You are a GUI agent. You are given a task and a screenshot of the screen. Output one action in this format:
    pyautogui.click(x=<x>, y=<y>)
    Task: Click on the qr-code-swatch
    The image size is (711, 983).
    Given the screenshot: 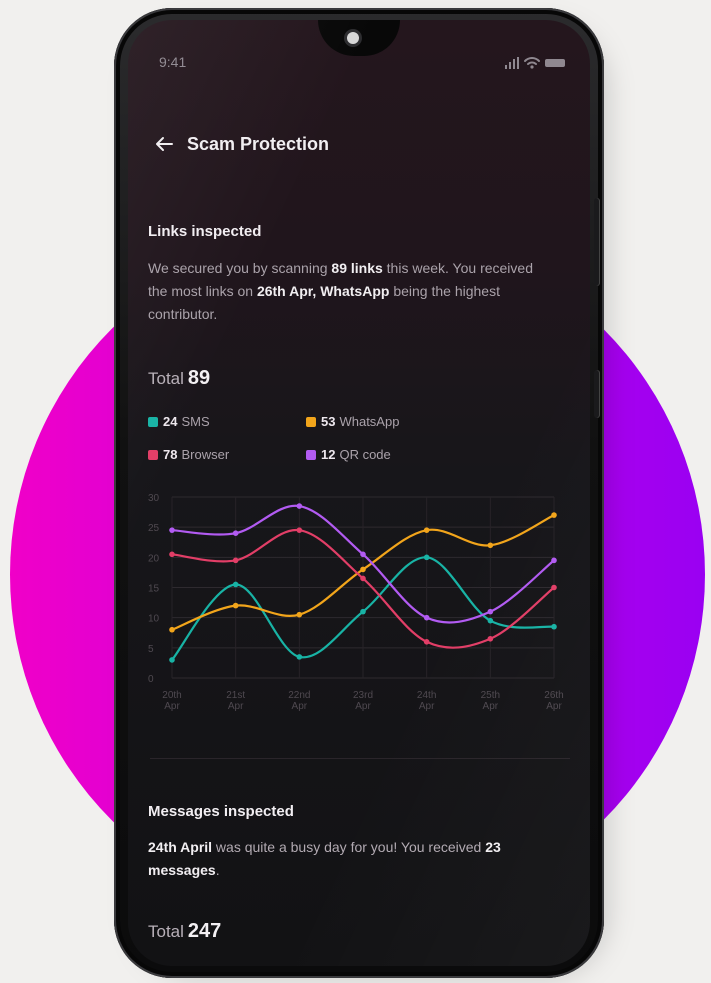 What is the action you would take?
    pyautogui.click(x=311, y=454)
    